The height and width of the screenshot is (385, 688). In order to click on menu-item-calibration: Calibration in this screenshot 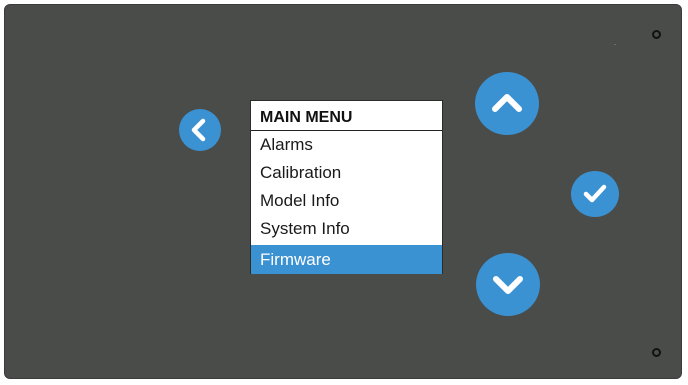, I will do `click(346, 173)`.